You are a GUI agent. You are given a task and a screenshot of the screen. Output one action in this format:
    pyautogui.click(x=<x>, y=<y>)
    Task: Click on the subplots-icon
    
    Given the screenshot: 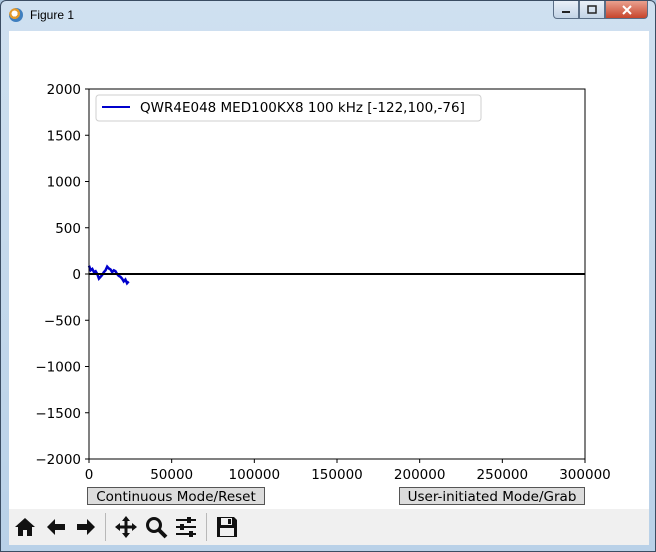 What is the action you would take?
    pyautogui.click(x=186, y=527)
    